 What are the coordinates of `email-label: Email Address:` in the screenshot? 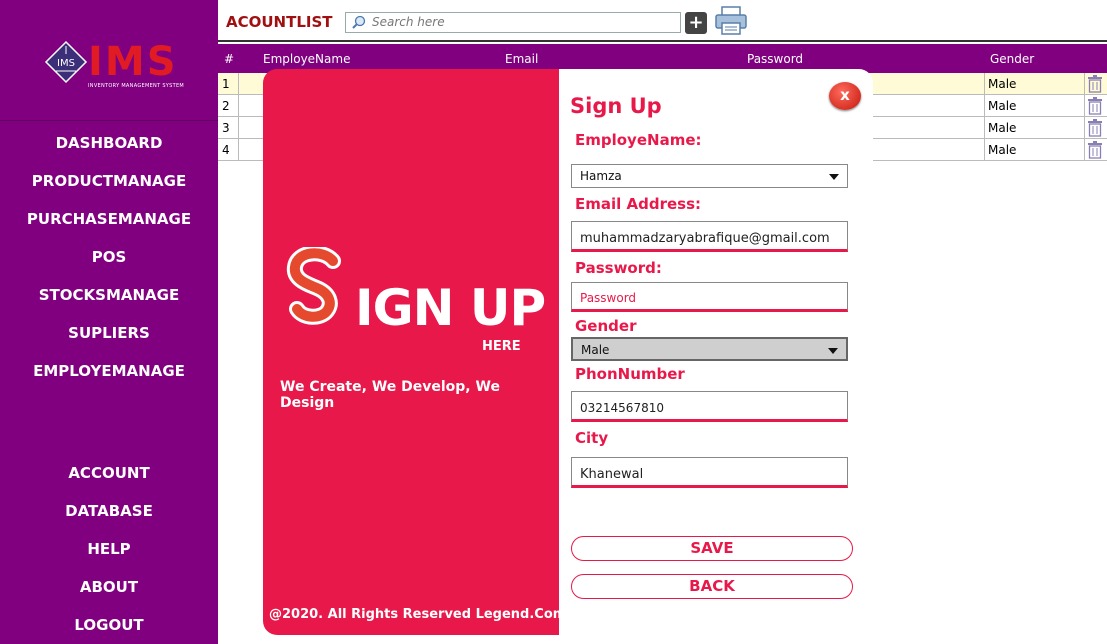 It's located at (638, 204).